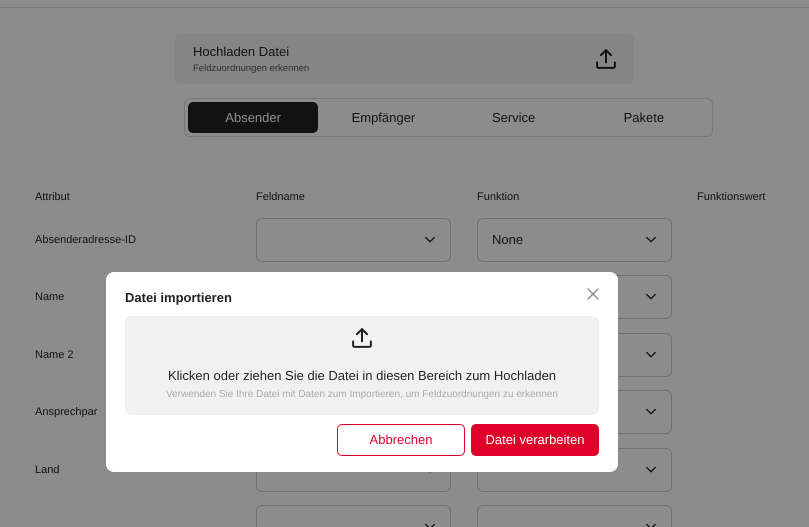 This screenshot has height=527, width=809. What do you see at coordinates (54, 355) in the screenshot?
I see `attribute-label: Name 2` at bounding box center [54, 355].